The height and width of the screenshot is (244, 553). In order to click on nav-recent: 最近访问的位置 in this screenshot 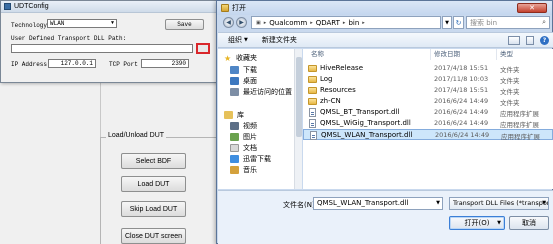, I will do `click(261, 92)`.